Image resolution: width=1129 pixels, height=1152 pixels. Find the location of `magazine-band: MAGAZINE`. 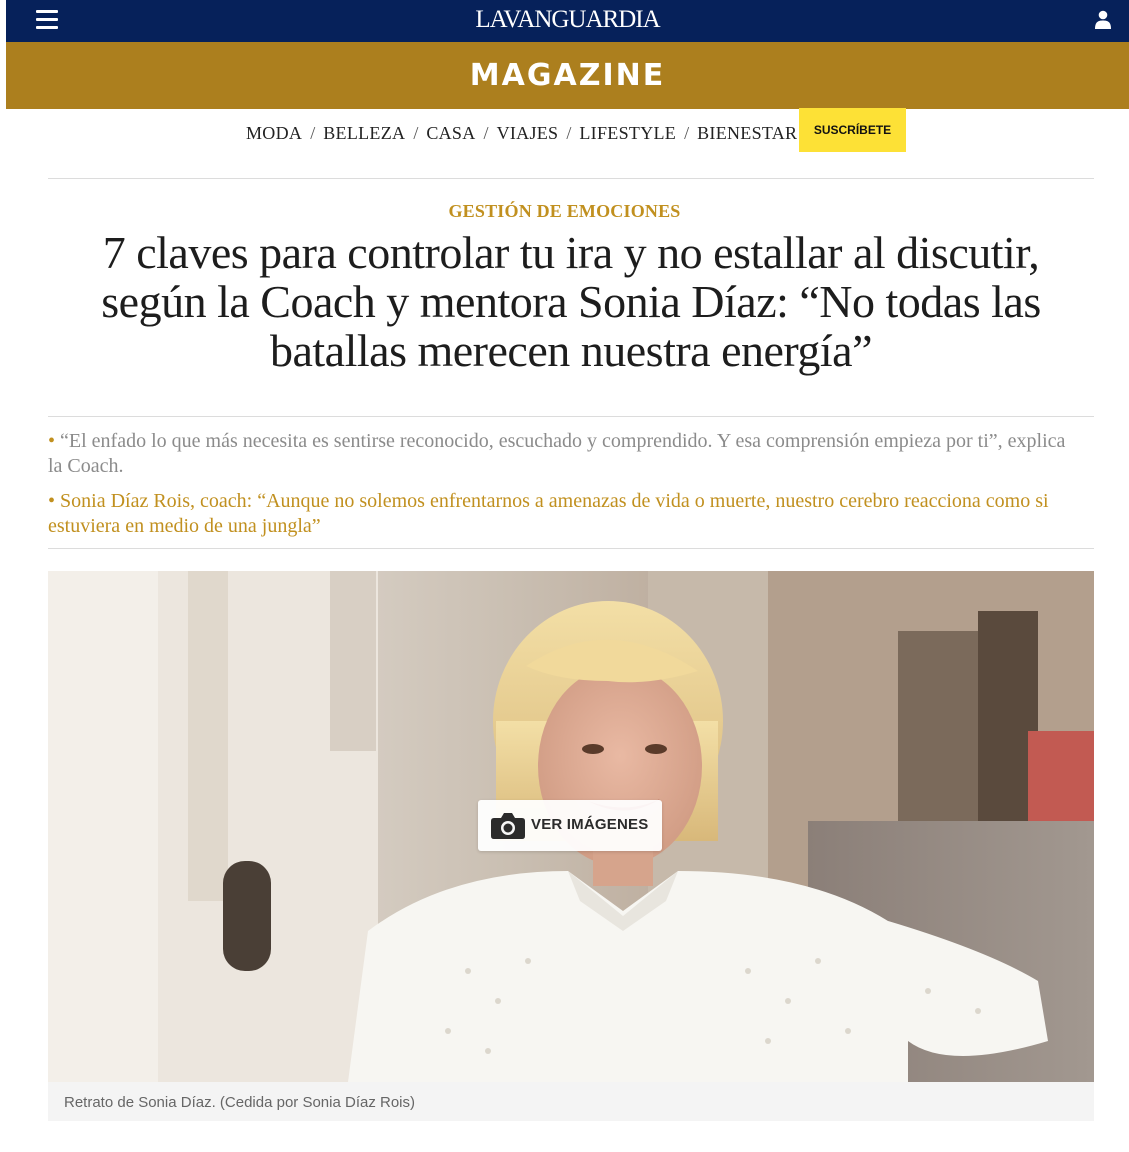

magazine-band: MAGAZINE is located at coordinates (567, 75).